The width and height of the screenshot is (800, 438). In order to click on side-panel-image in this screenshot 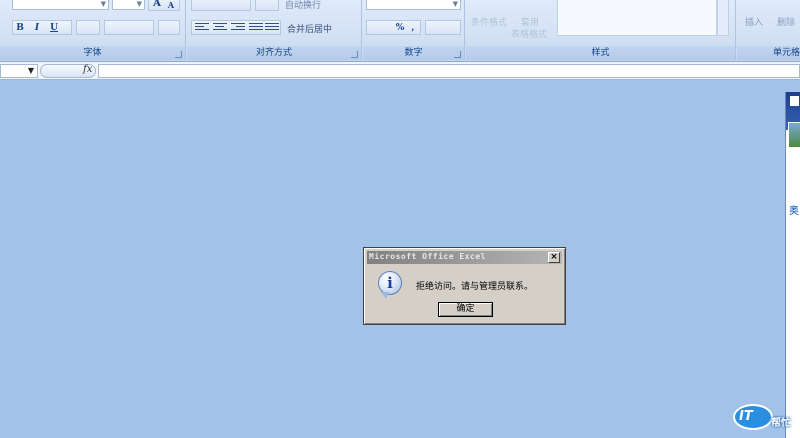, I will do `click(794, 135)`.